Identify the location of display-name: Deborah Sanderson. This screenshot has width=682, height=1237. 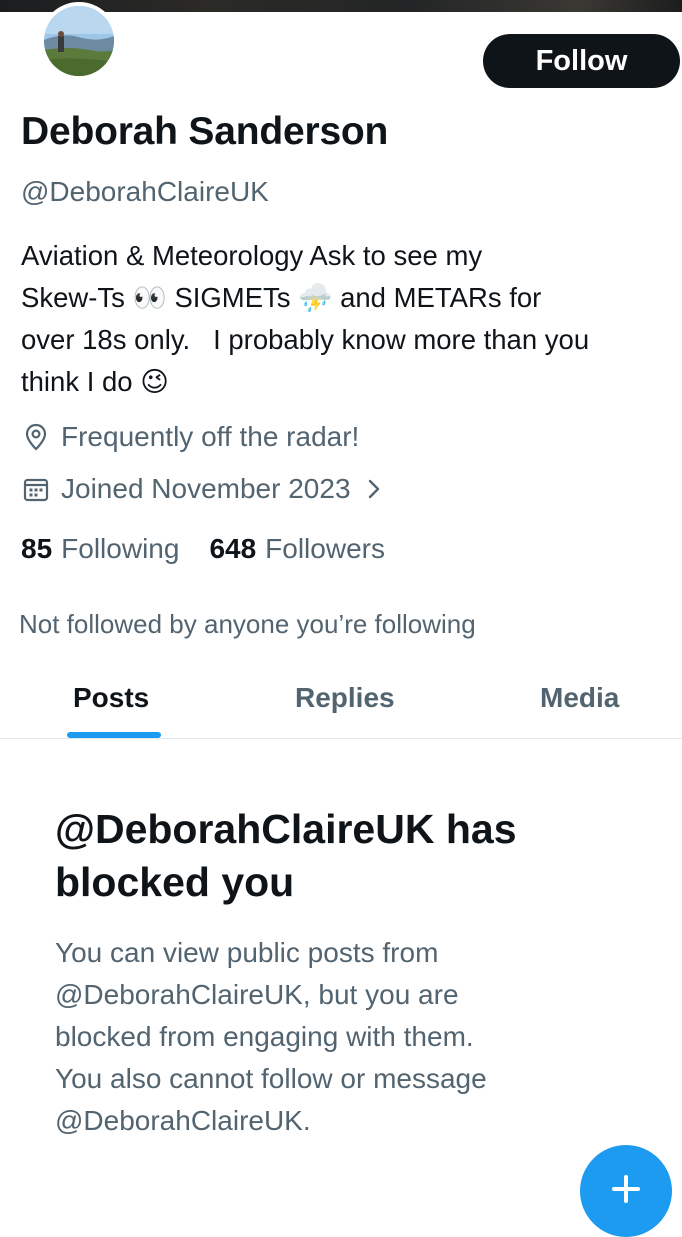
(205, 131).